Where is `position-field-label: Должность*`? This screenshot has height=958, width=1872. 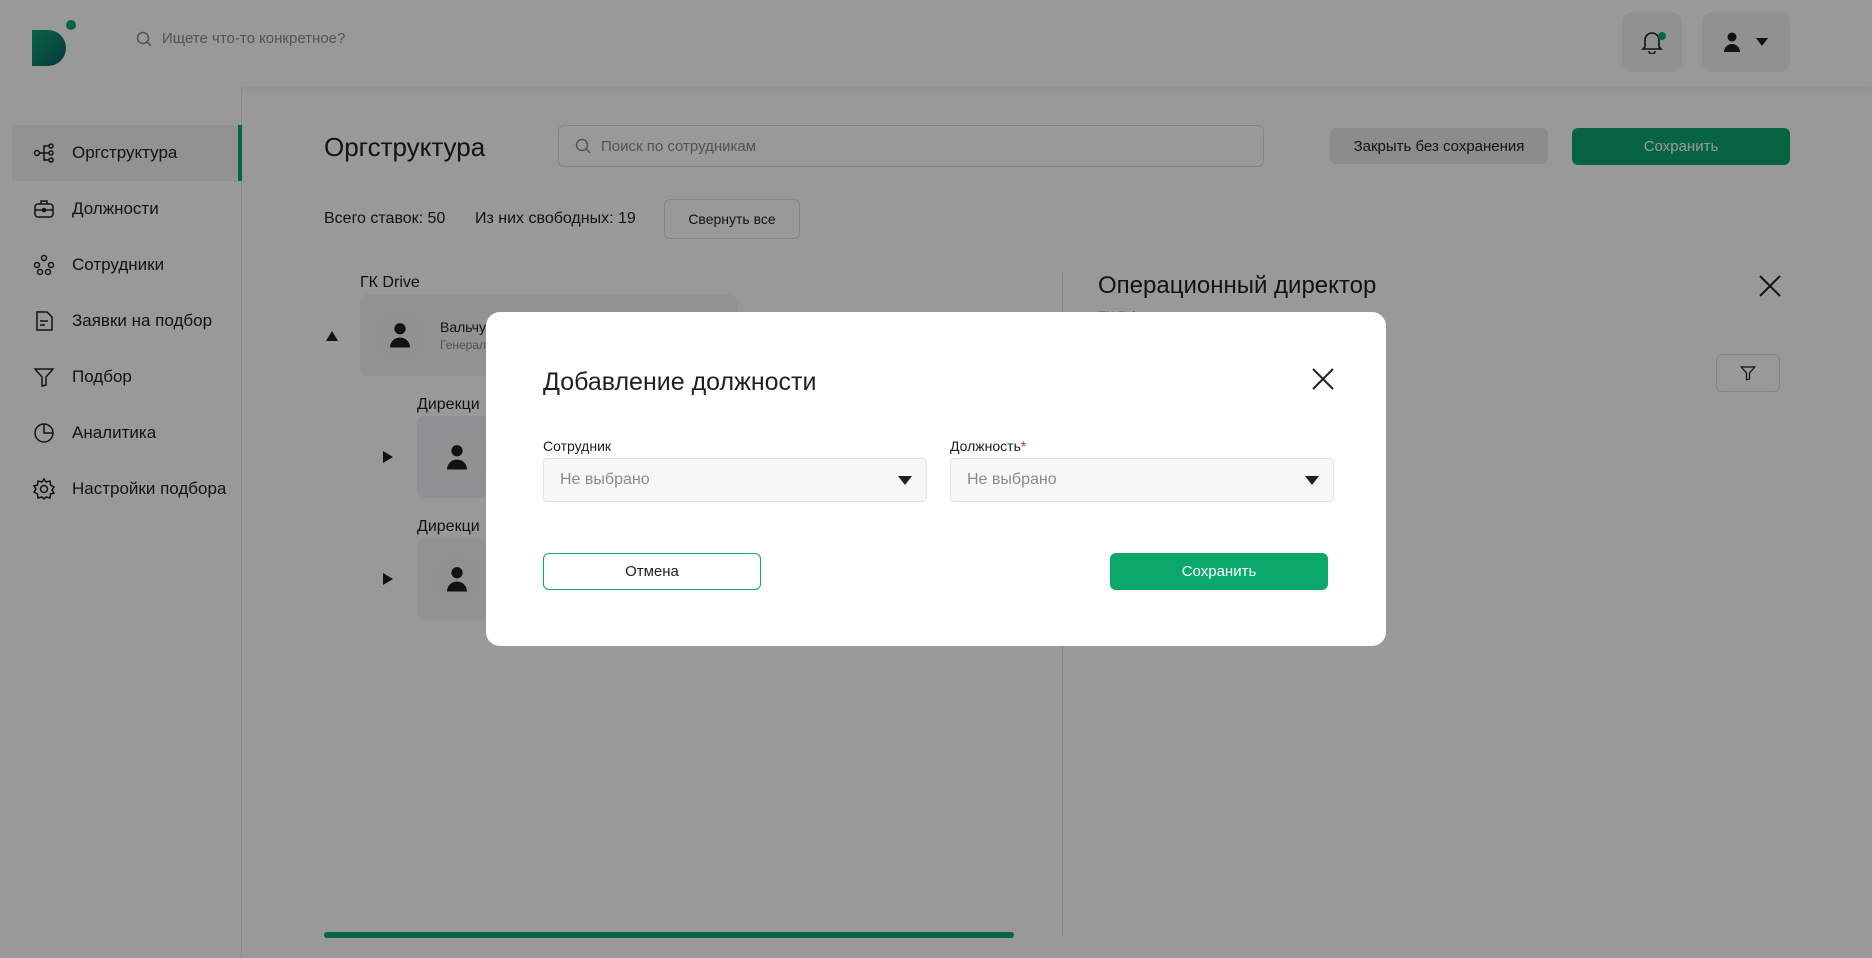 position-field-label: Должность* is located at coordinates (988, 446).